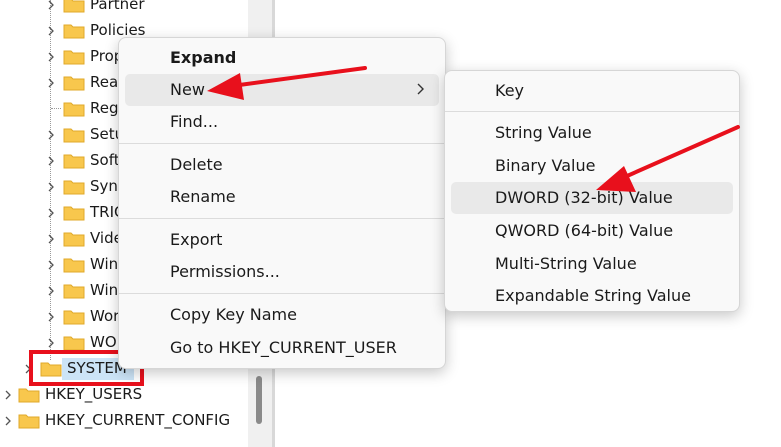  What do you see at coordinates (592, 91) in the screenshot?
I see `submenu-item-key: Key` at bounding box center [592, 91].